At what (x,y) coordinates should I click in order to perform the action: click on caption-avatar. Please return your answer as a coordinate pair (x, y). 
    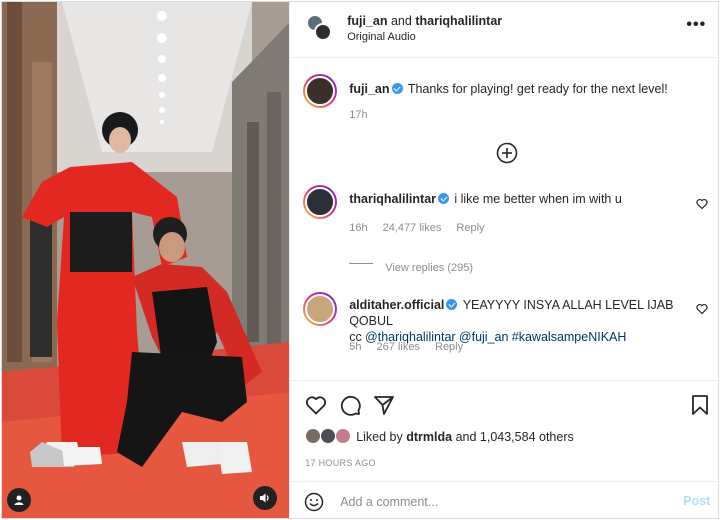
    Looking at the image, I should click on (320, 91).